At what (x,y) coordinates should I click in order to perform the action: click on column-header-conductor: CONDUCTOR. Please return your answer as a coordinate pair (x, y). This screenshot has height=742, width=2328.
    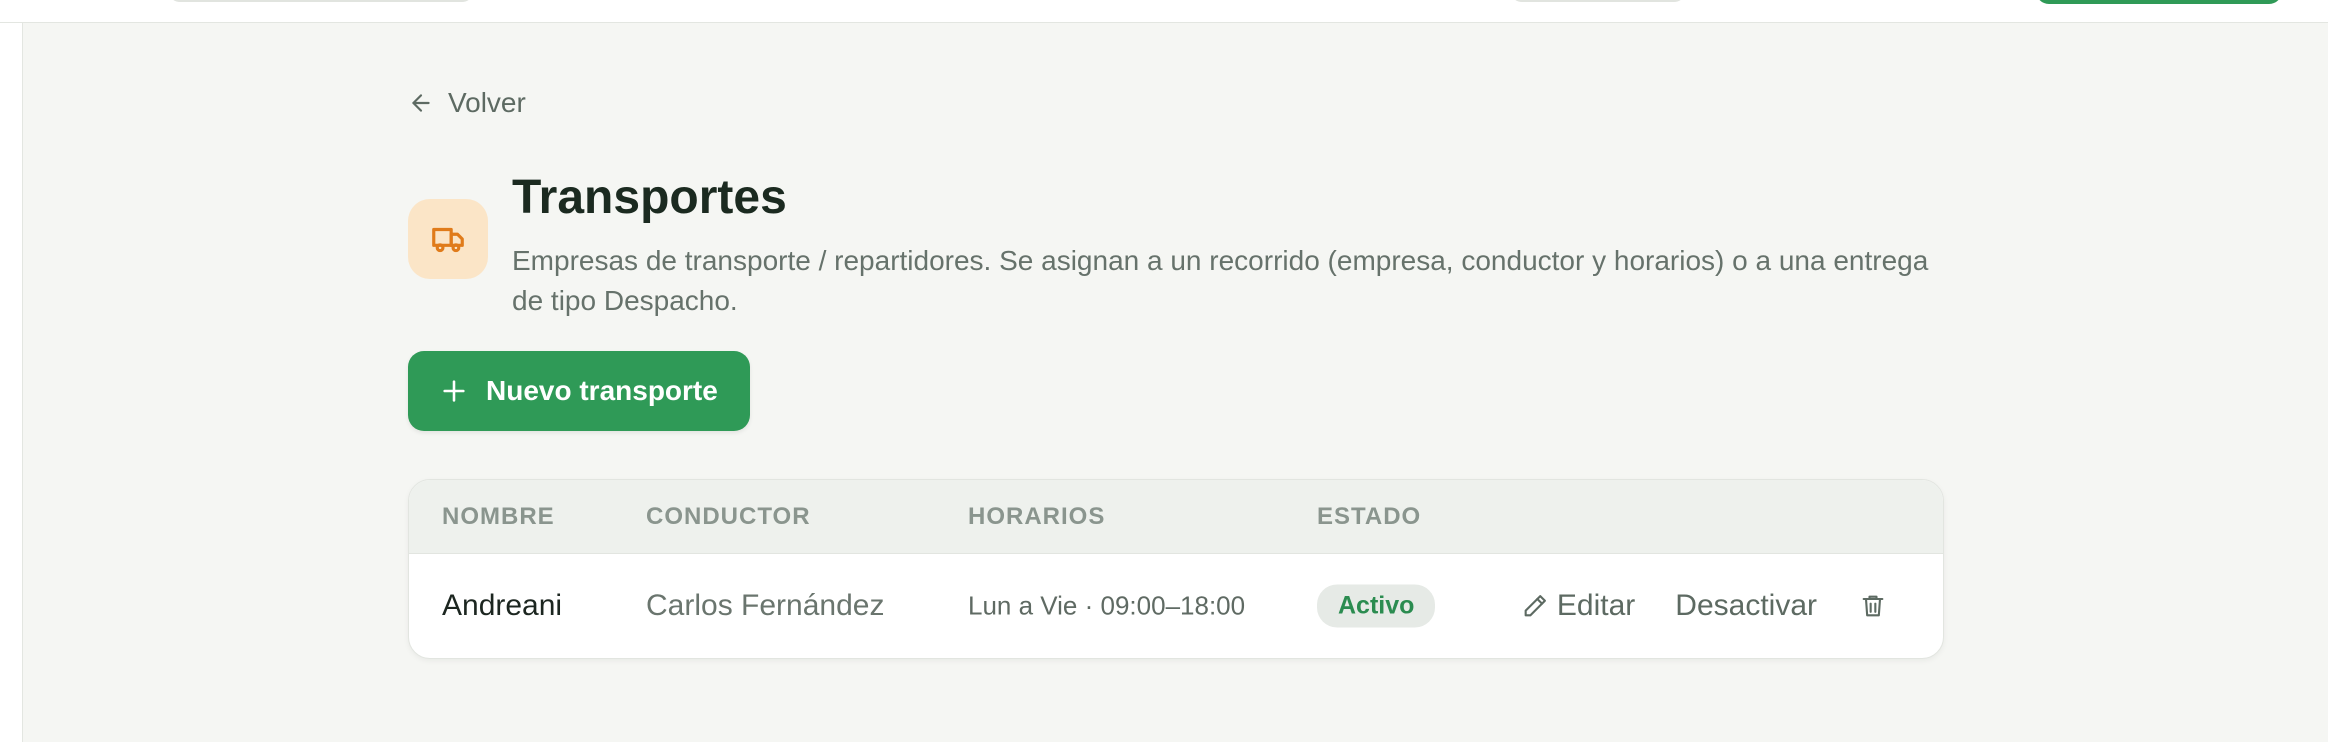
    Looking at the image, I should click on (728, 516).